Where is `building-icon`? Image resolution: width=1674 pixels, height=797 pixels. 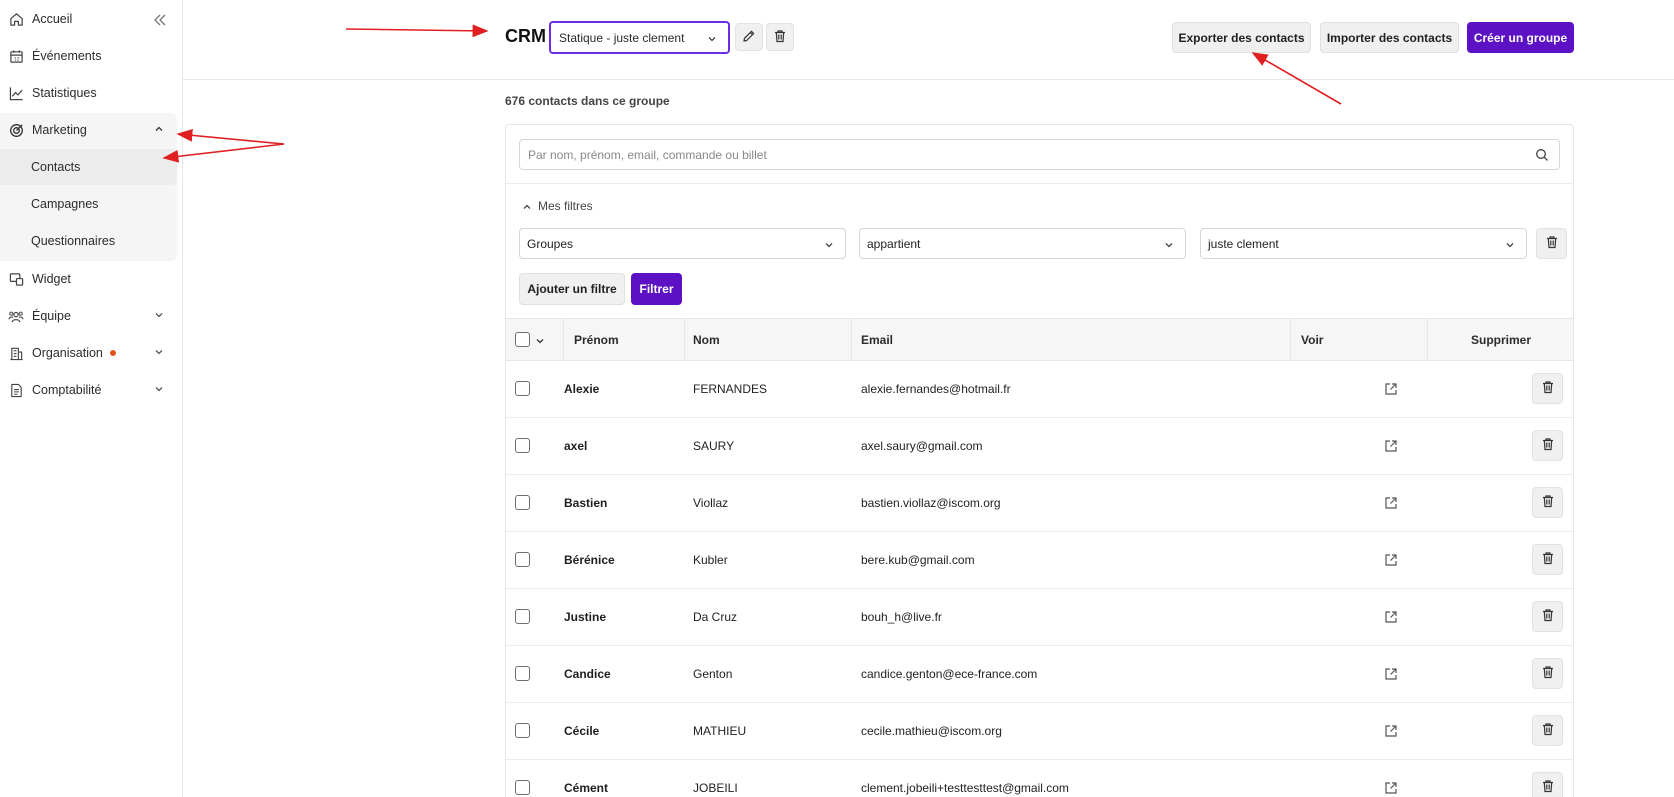
building-icon is located at coordinates (16, 353).